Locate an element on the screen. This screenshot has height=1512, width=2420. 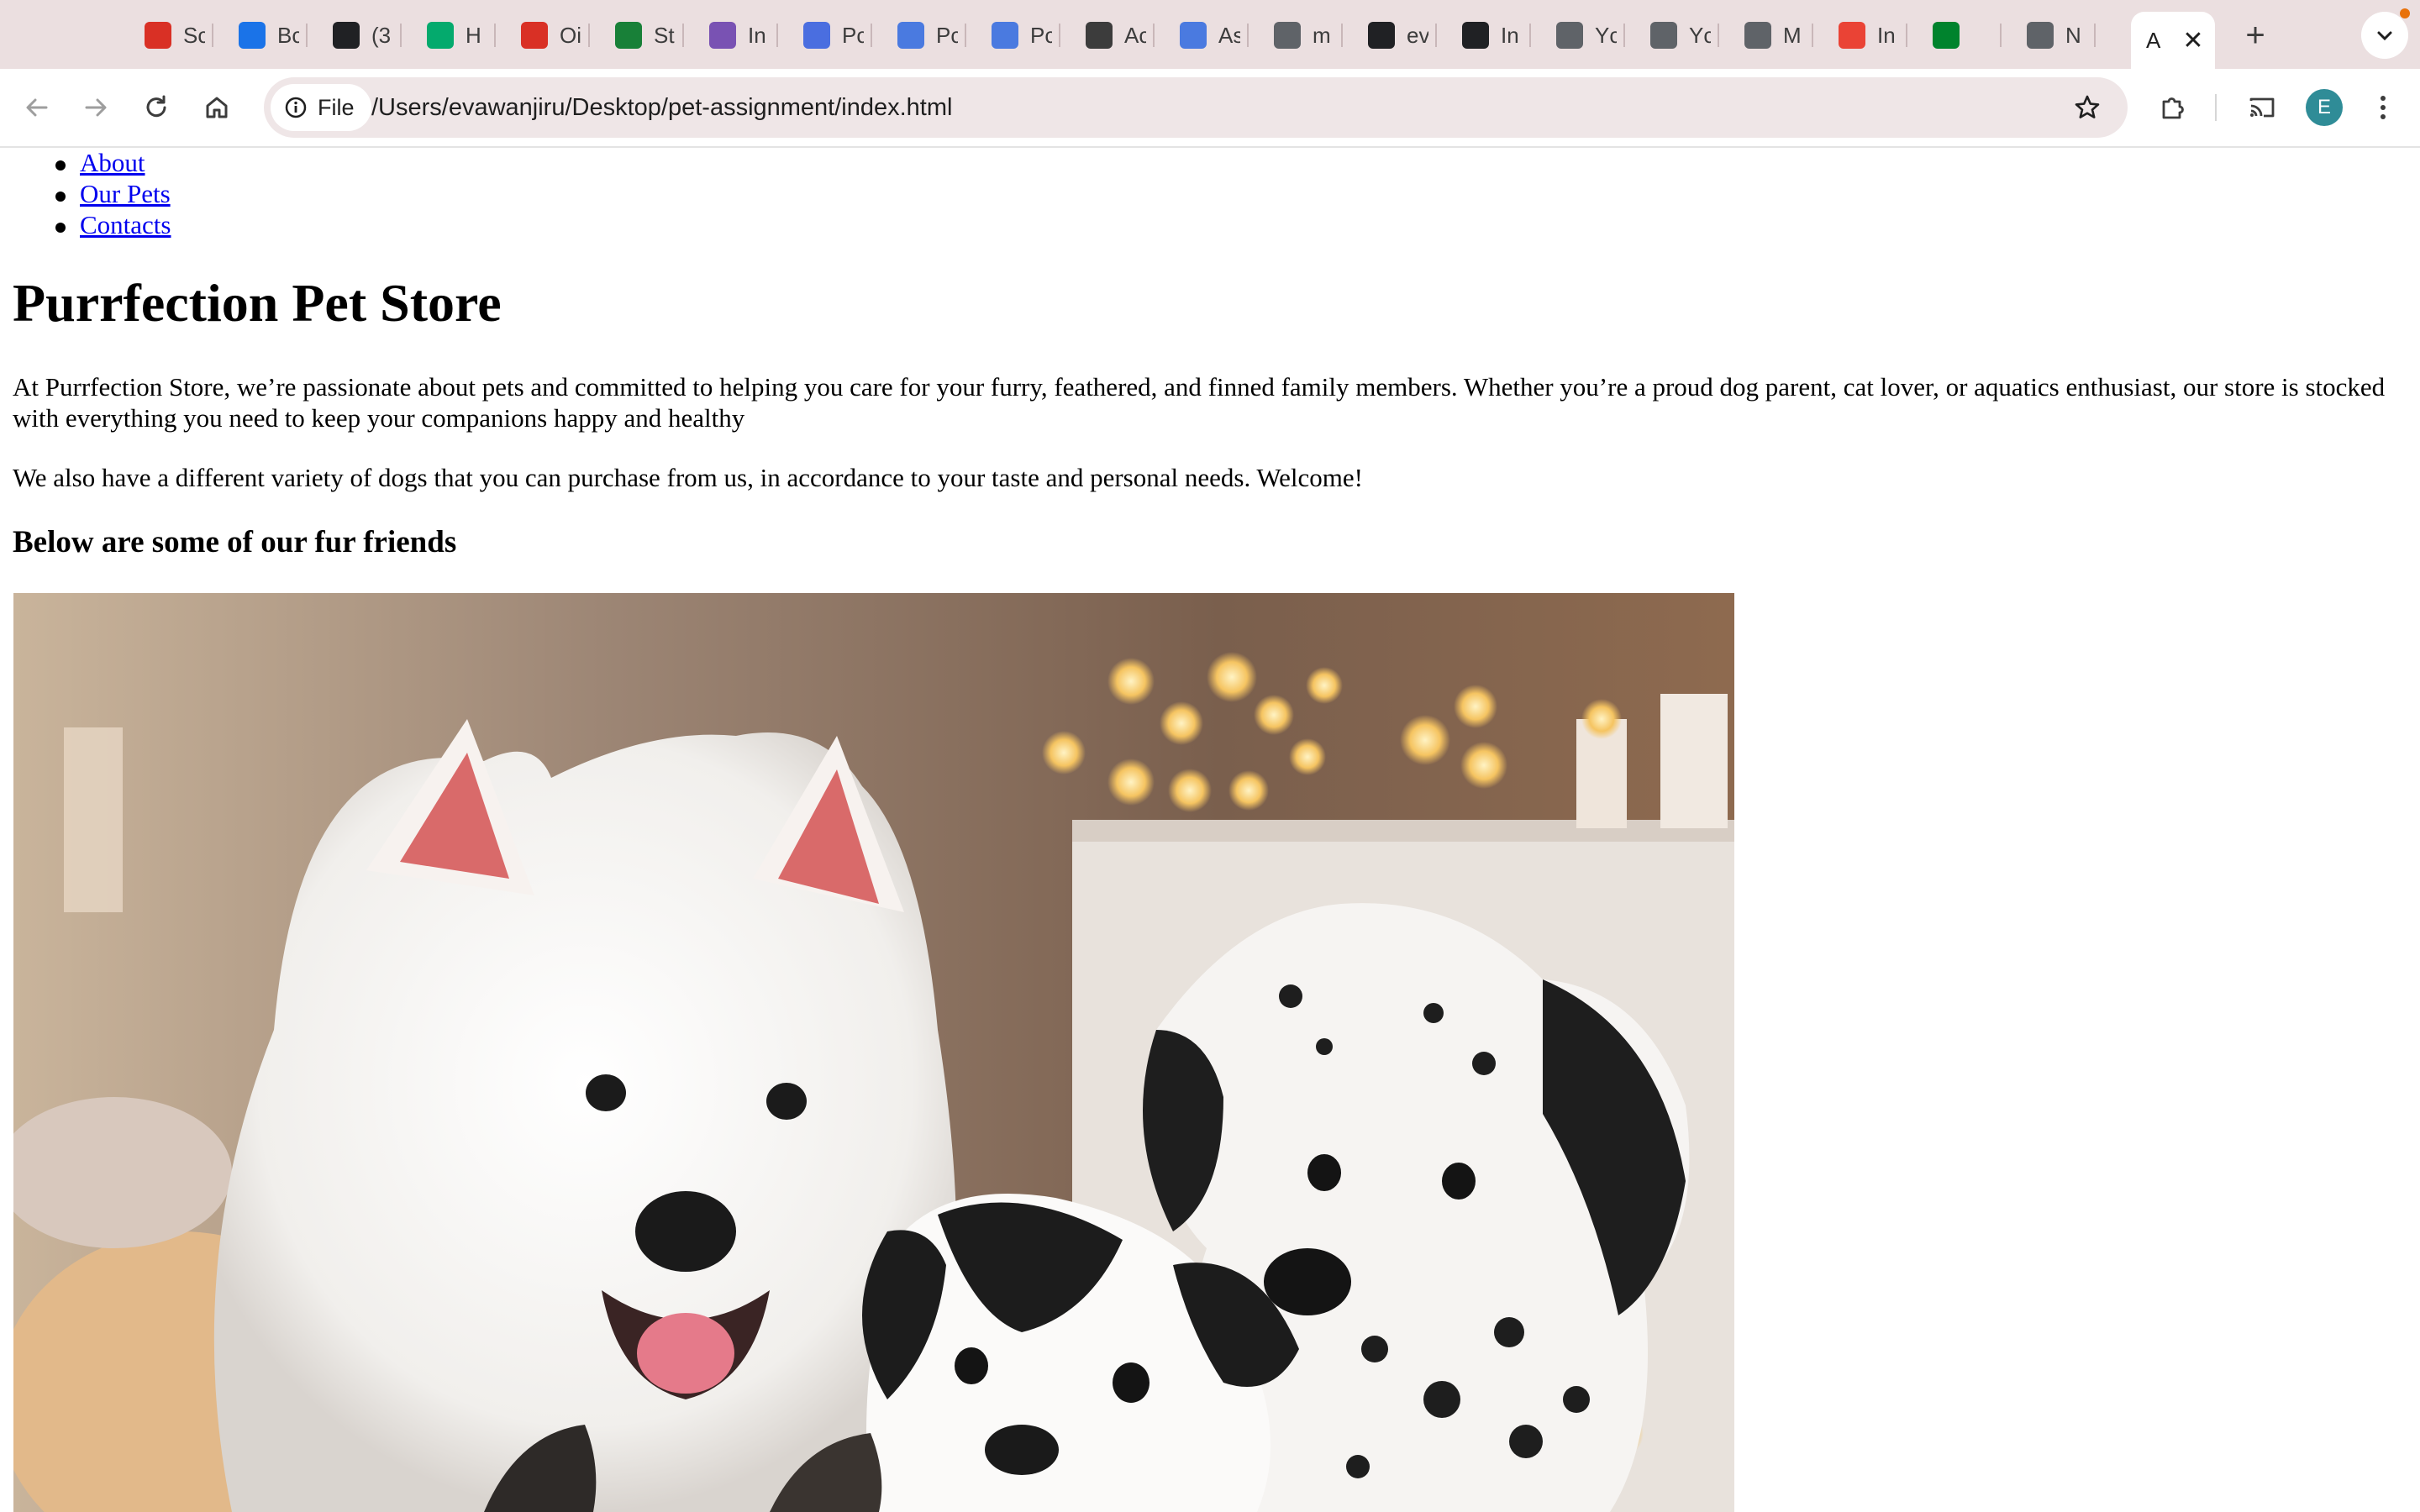
tab-title: M is located at coordinates (1793, 35).